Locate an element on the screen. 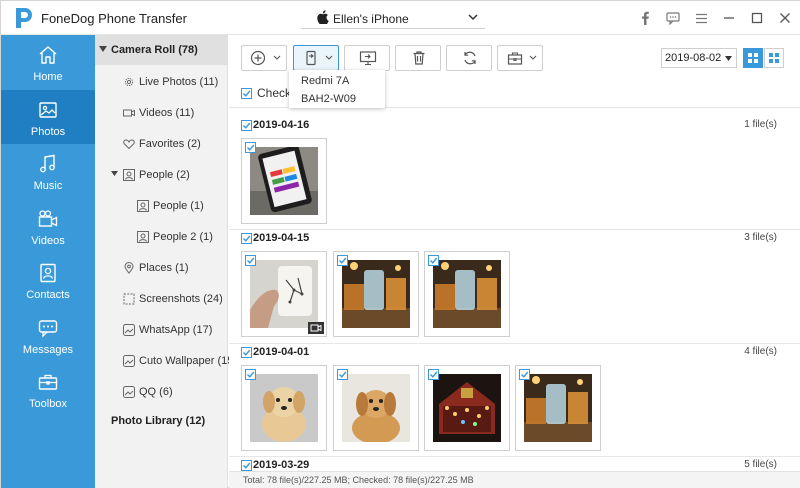 Image resolution: width=800 pixels, height=488 pixels. tree-item-people-2: People 2 (1) is located at coordinates (161, 238).